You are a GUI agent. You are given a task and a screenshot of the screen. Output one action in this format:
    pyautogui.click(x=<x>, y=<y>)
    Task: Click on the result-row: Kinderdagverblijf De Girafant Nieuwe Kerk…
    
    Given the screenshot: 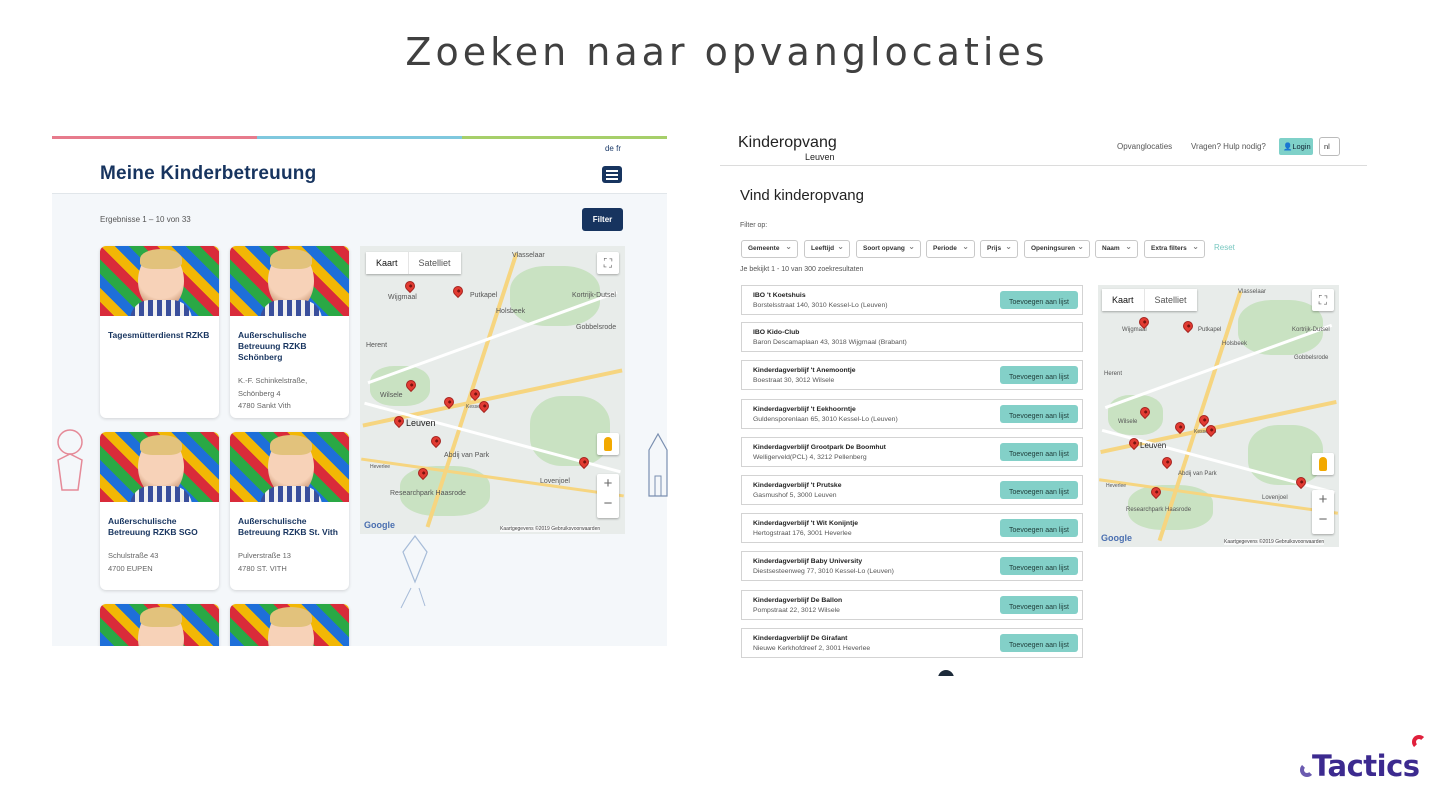 What is the action you would take?
    pyautogui.click(x=912, y=643)
    